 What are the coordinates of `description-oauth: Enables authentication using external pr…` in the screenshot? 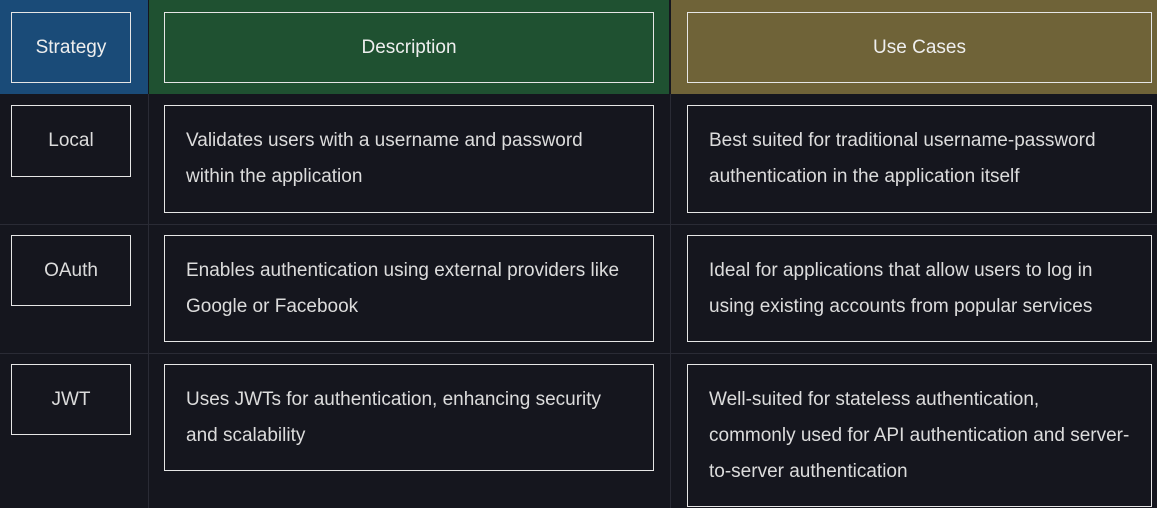 It's located at (409, 288).